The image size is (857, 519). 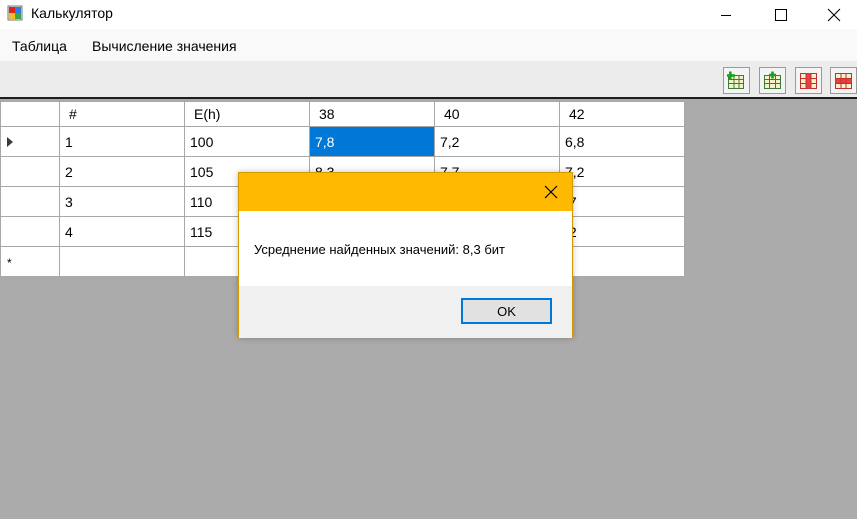 I want to click on new-row-marker: *, so click(x=9, y=262).